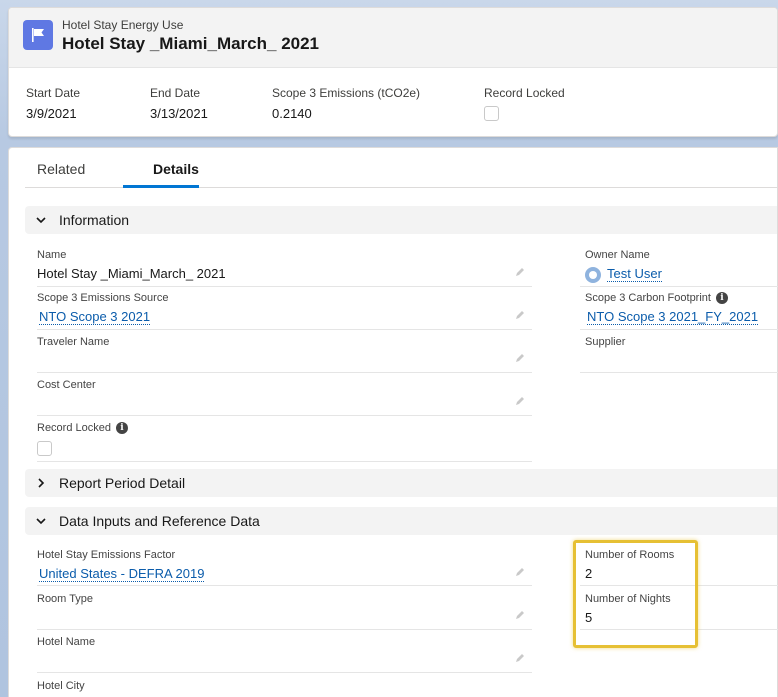  I want to click on field-label: Hotel City, so click(61, 686).